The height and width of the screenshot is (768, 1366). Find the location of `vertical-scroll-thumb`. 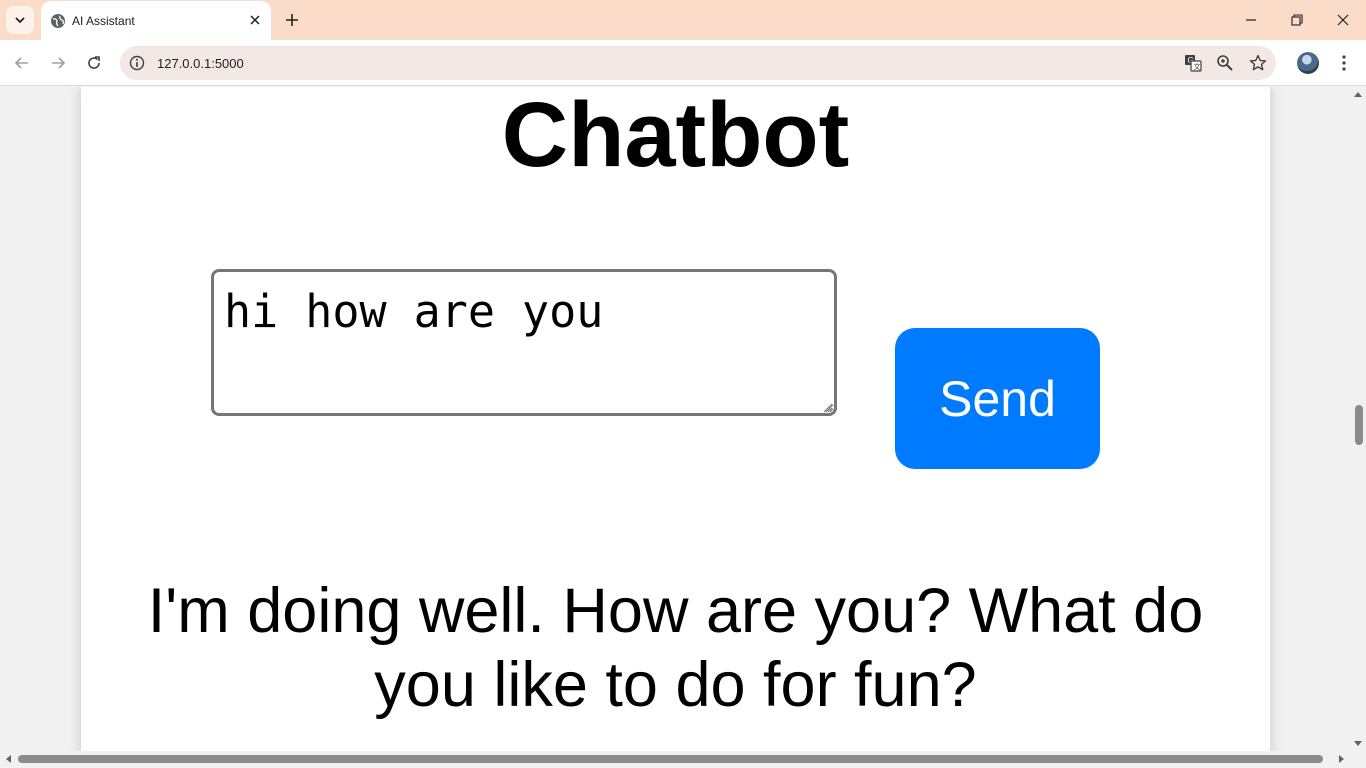

vertical-scroll-thumb is located at coordinates (1359, 425).